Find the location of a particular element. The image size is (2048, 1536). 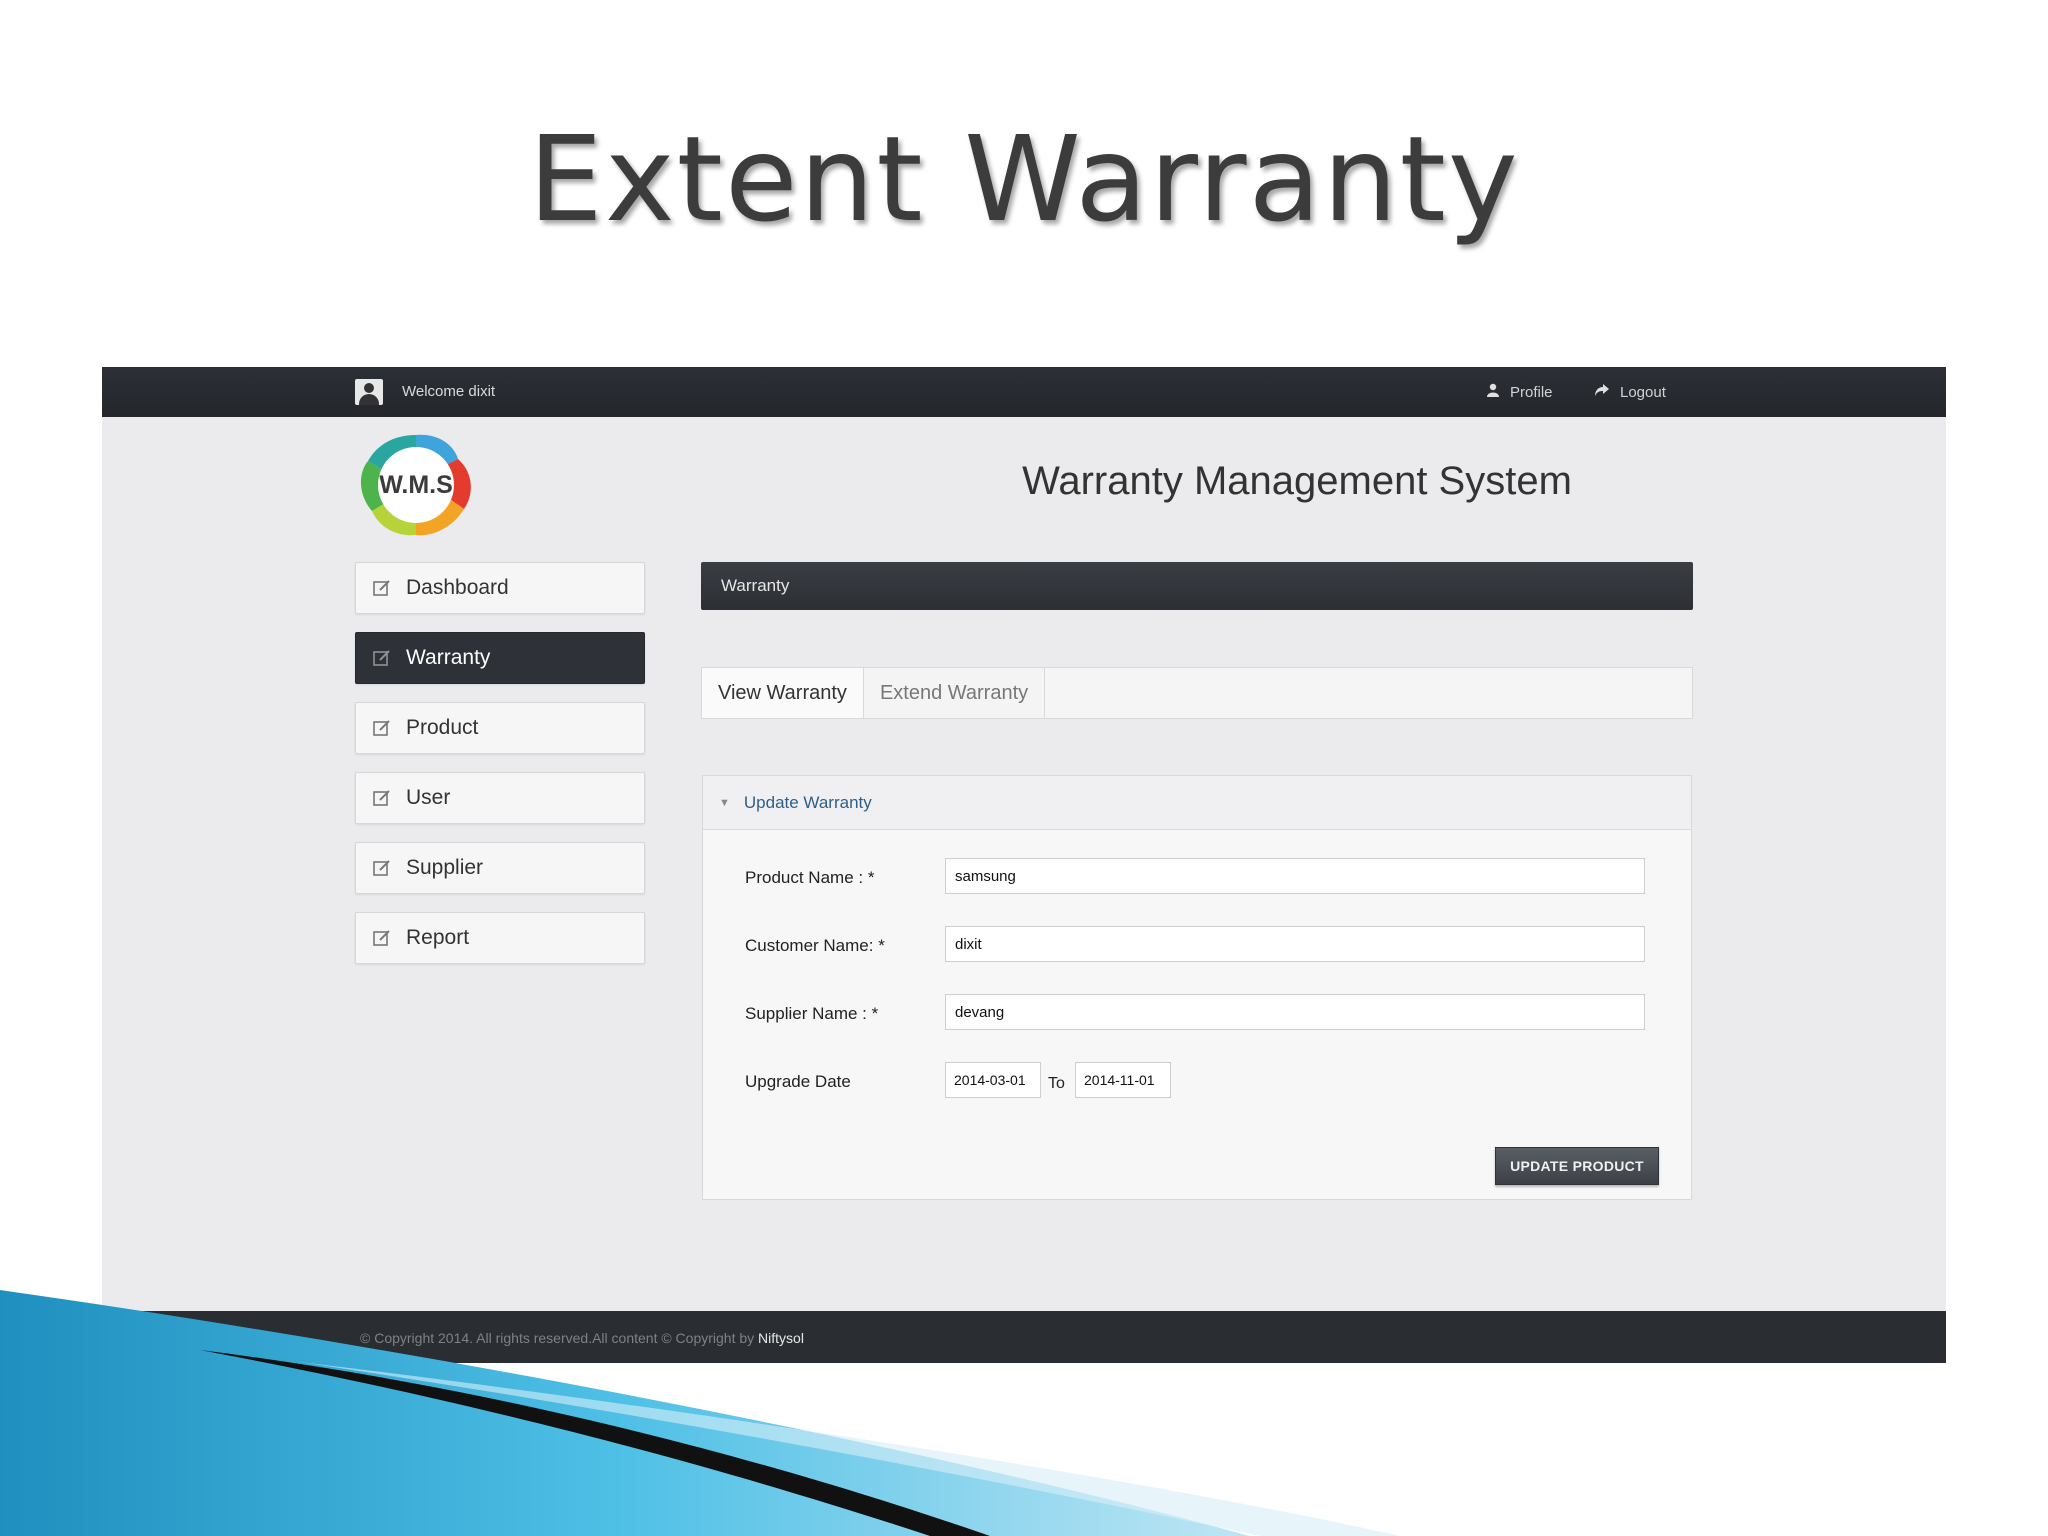

sidebar-item-user: User is located at coordinates (500, 798).